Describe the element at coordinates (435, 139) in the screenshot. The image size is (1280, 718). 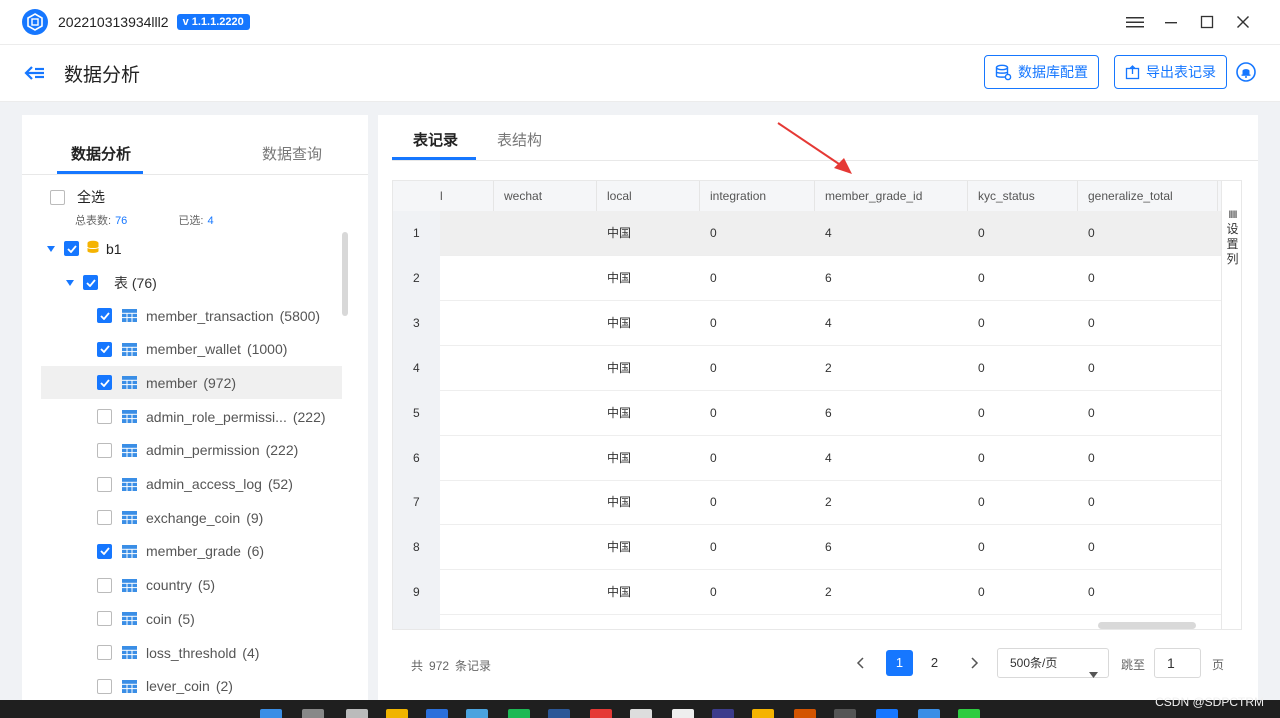
I see `tab-table-records: 表记录` at that location.